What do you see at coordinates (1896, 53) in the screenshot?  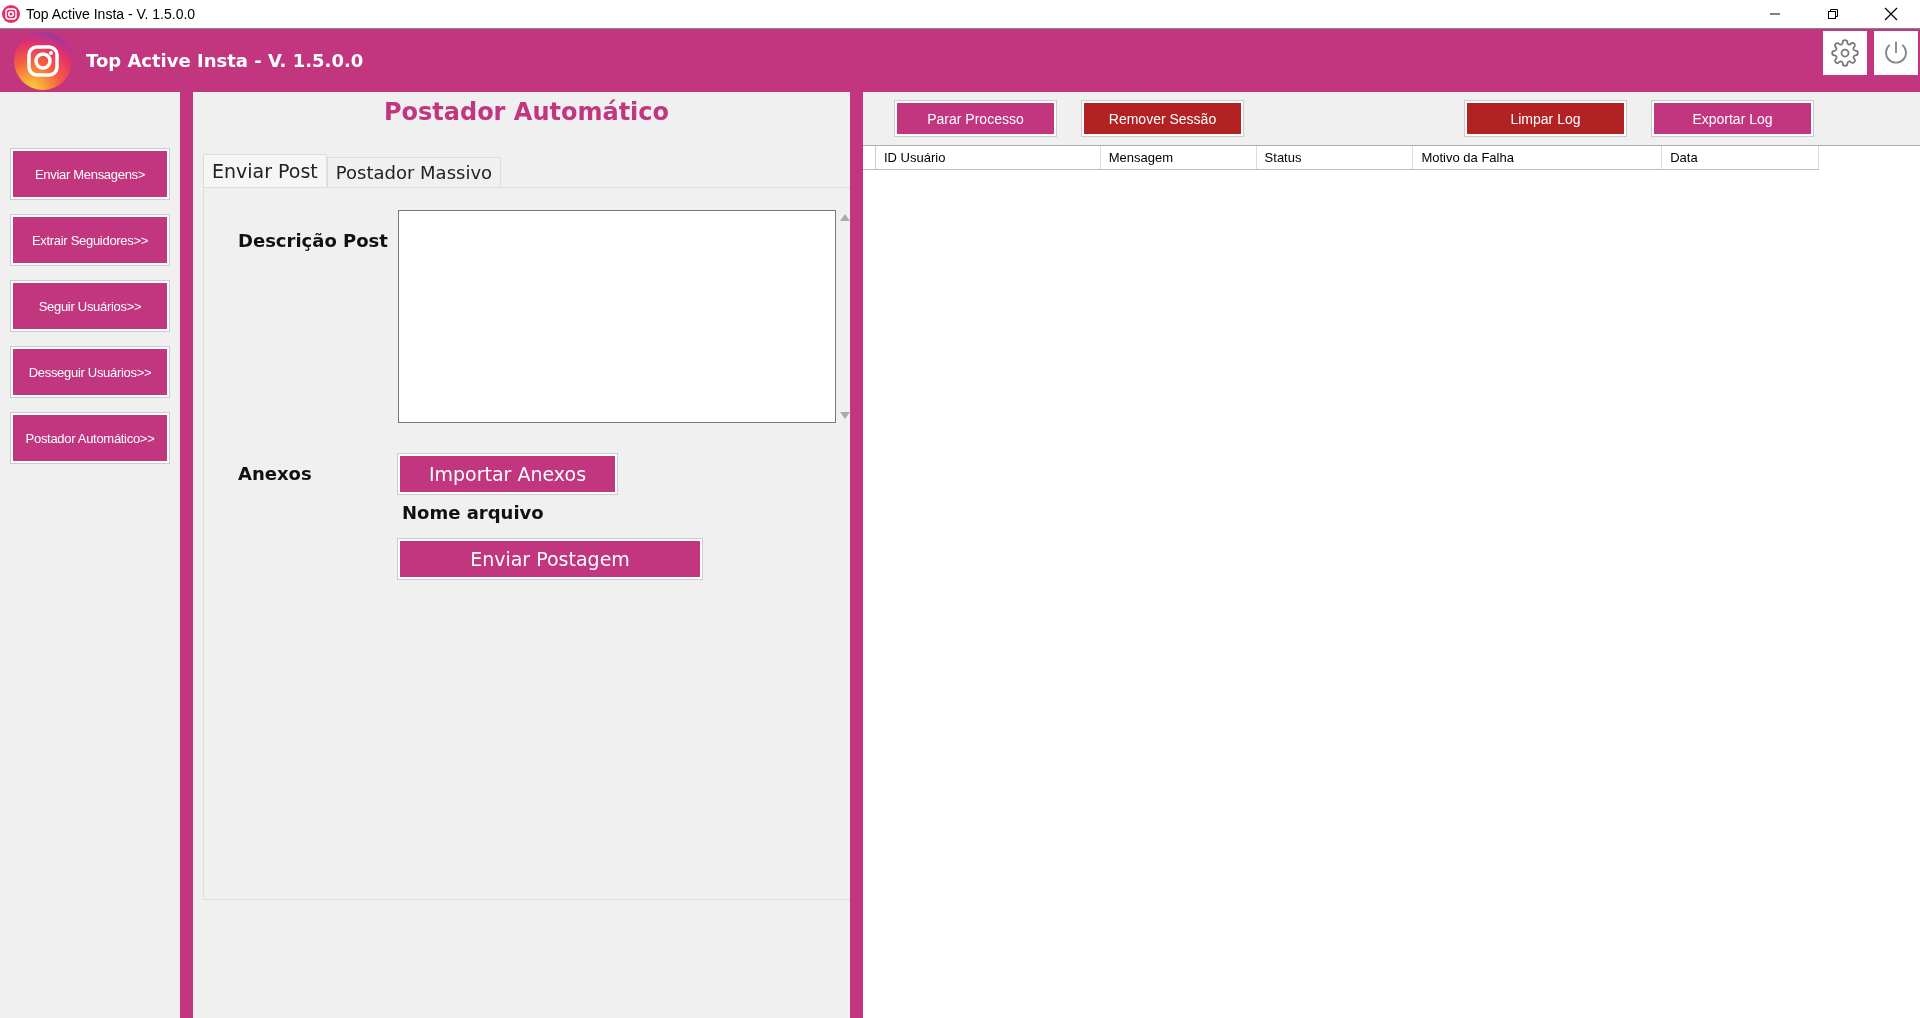 I see `power-button` at bounding box center [1896, 53].